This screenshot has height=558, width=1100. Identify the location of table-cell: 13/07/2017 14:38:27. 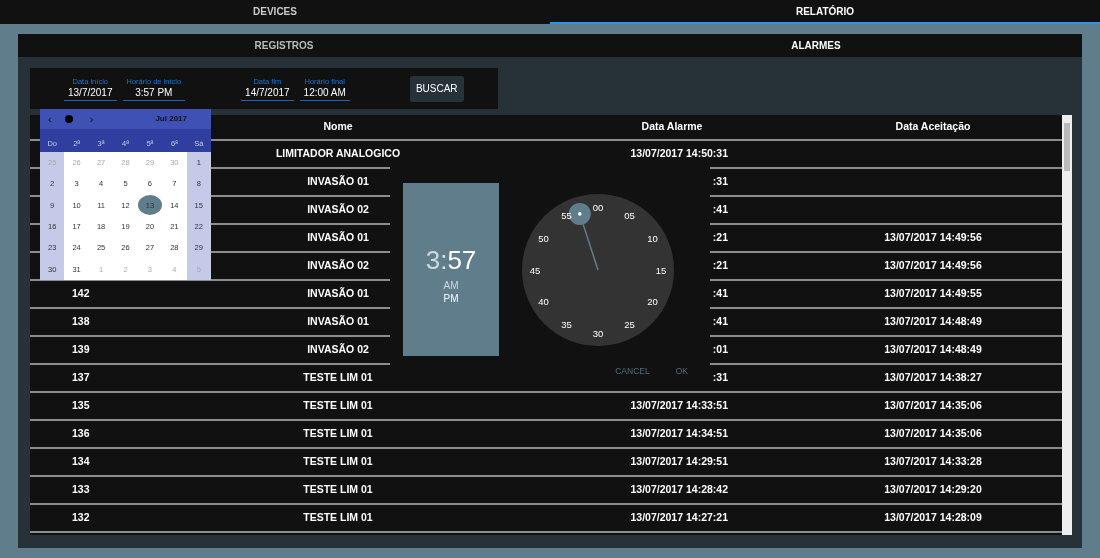
(933, 377).